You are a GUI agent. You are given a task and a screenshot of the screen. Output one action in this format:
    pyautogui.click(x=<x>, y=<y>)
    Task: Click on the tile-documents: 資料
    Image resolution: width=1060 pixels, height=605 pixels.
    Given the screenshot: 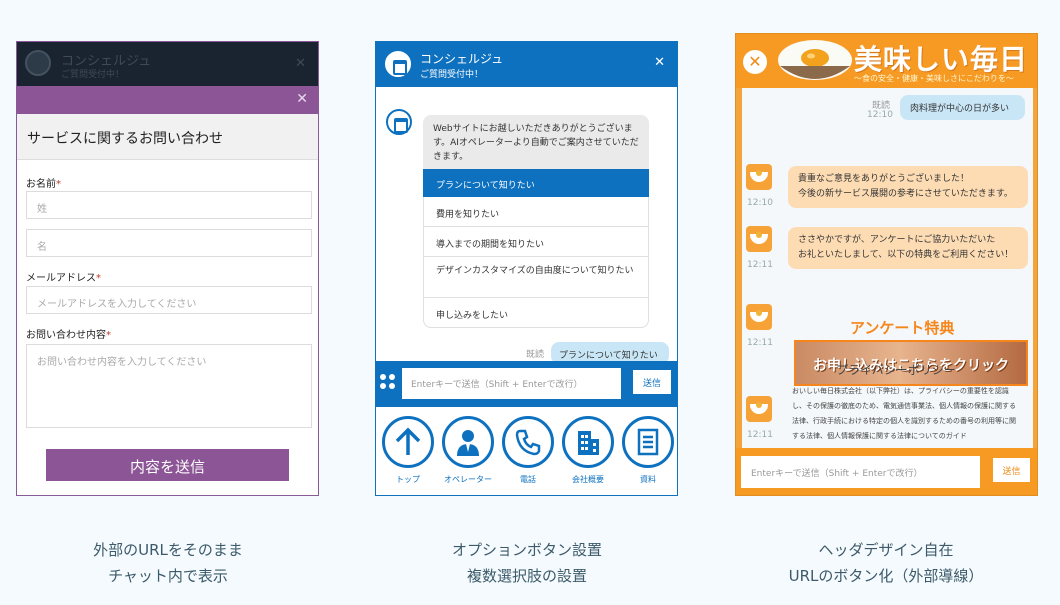 What is the action you would take?
    pyautogui.click(x=648, y=450)
    